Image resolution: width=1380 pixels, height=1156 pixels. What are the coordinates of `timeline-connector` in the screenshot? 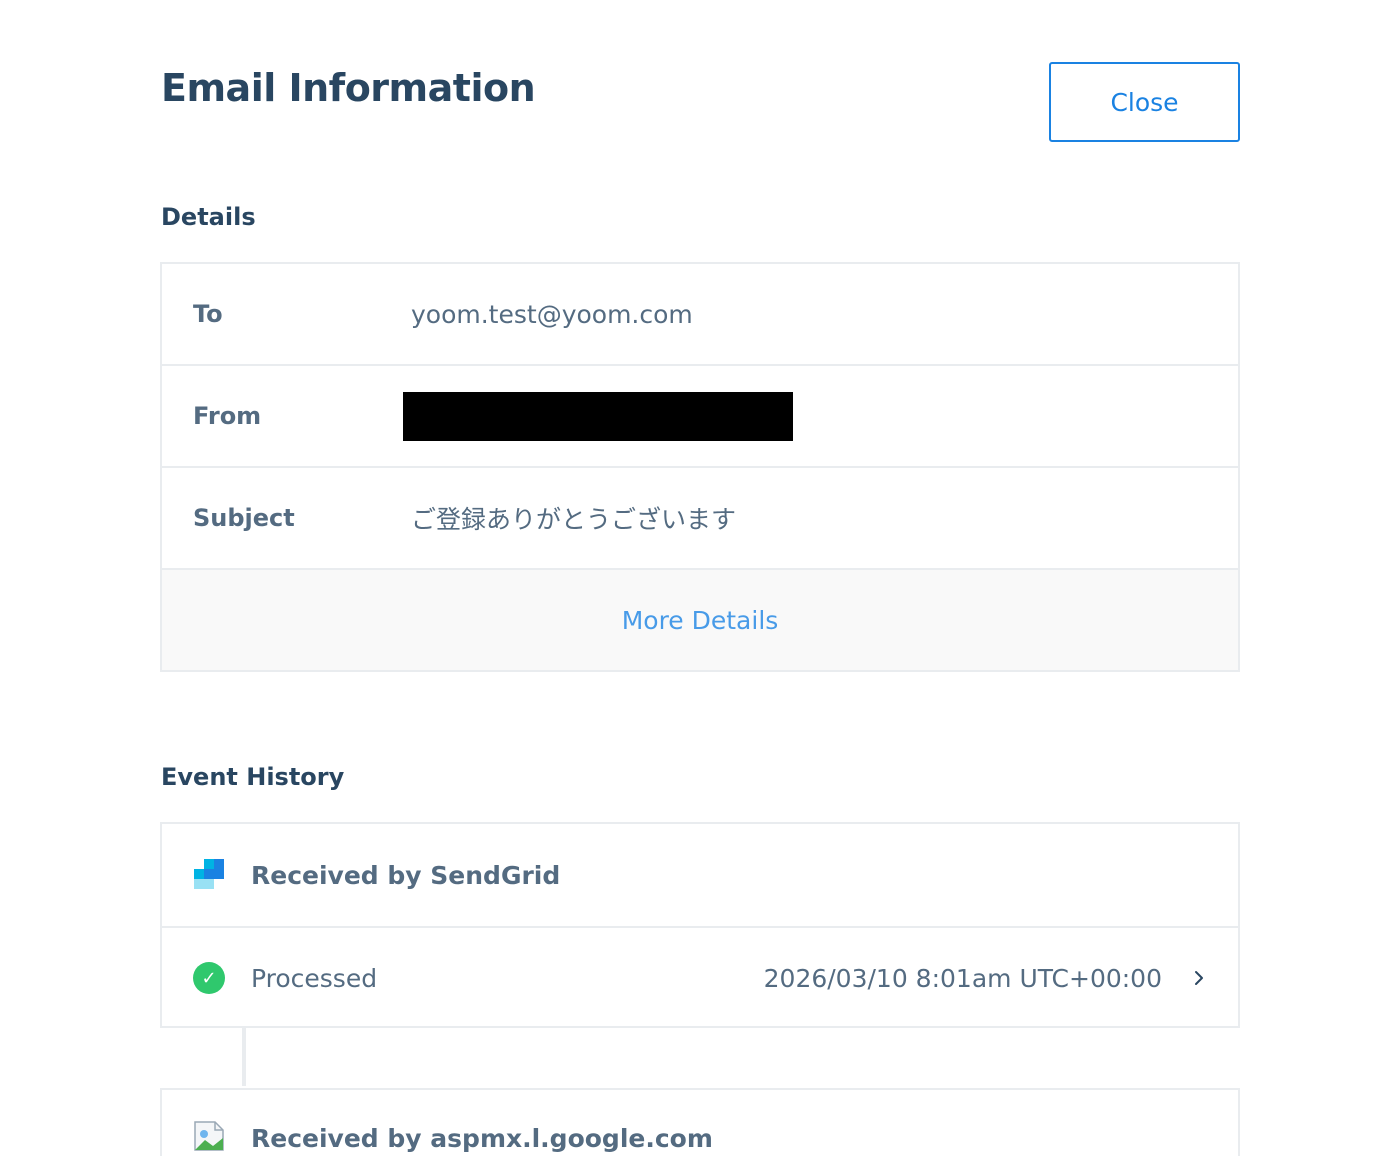 It's located at (244, 1056).